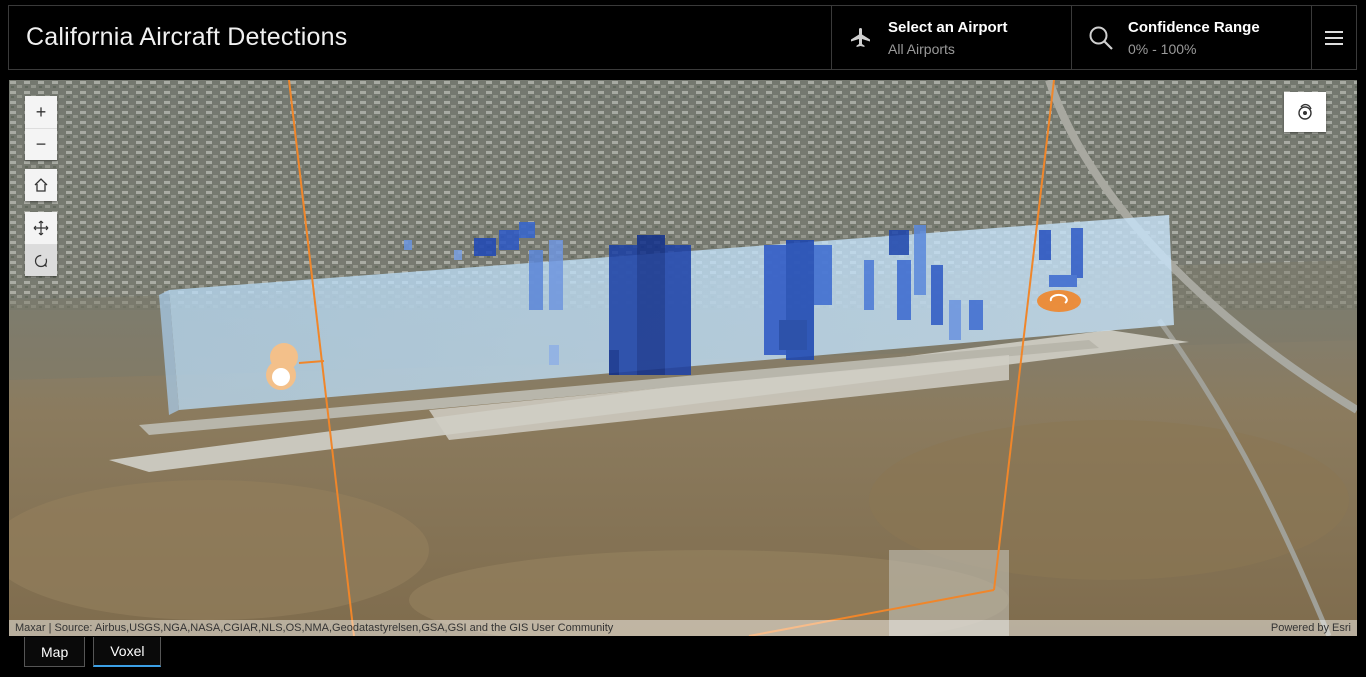 This screenshot has height=677, width=1366. What do you see at coordinates (948, 27) in the screenshot?
I see `airport-label: Select an Airport` at bounding box center [948, 27].